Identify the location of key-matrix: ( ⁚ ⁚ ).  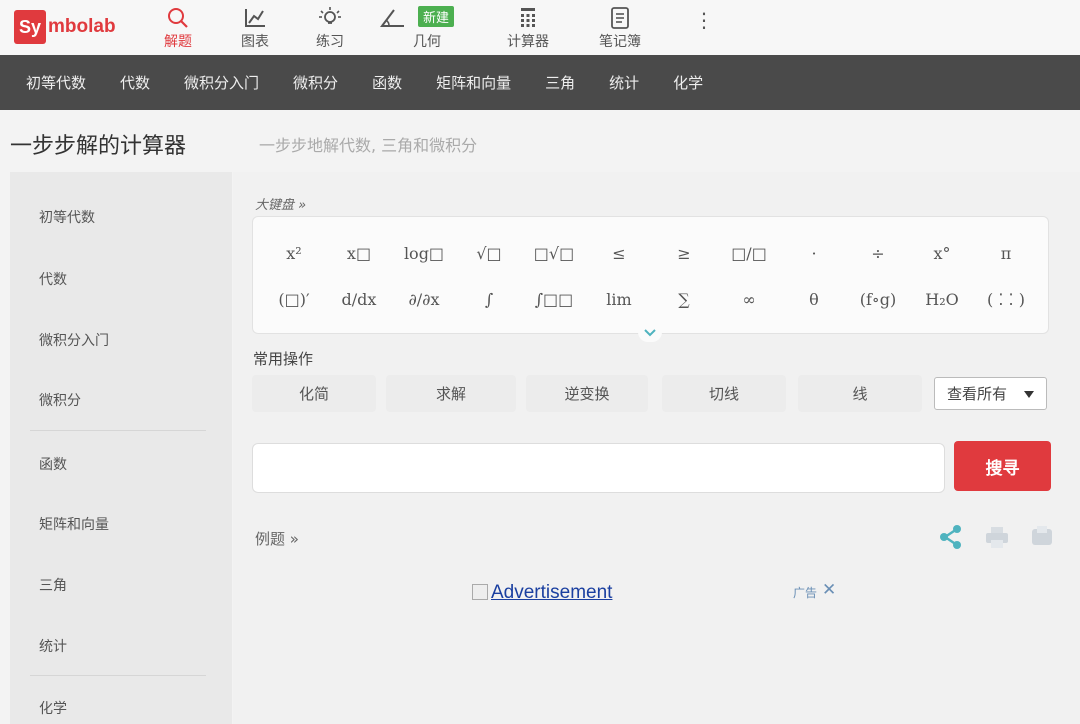
(1006, 300).